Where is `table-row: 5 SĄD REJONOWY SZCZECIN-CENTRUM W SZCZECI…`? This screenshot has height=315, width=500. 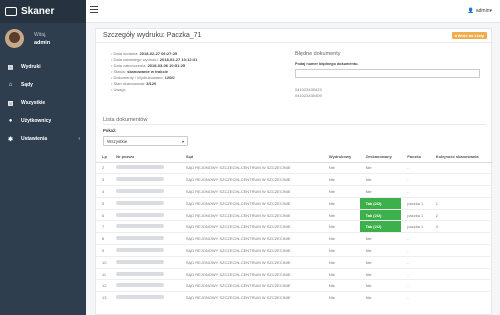 table-row: 5 SĄD REJONOWY SZCZECIN-CENTRUM W SZCZECI… is located at coordinates (294, 203).